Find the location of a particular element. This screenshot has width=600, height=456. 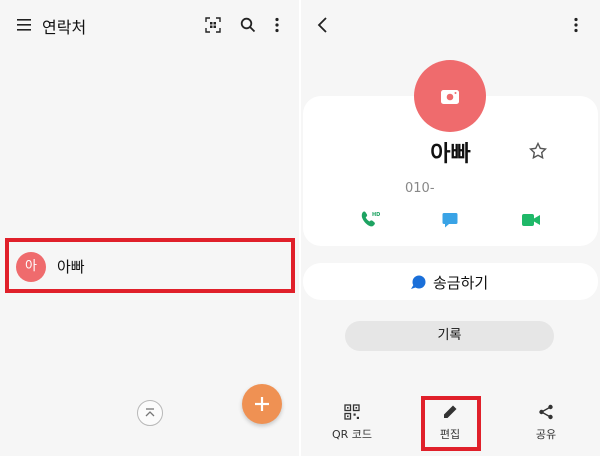

search-icon is located at coordinates (248, 25).